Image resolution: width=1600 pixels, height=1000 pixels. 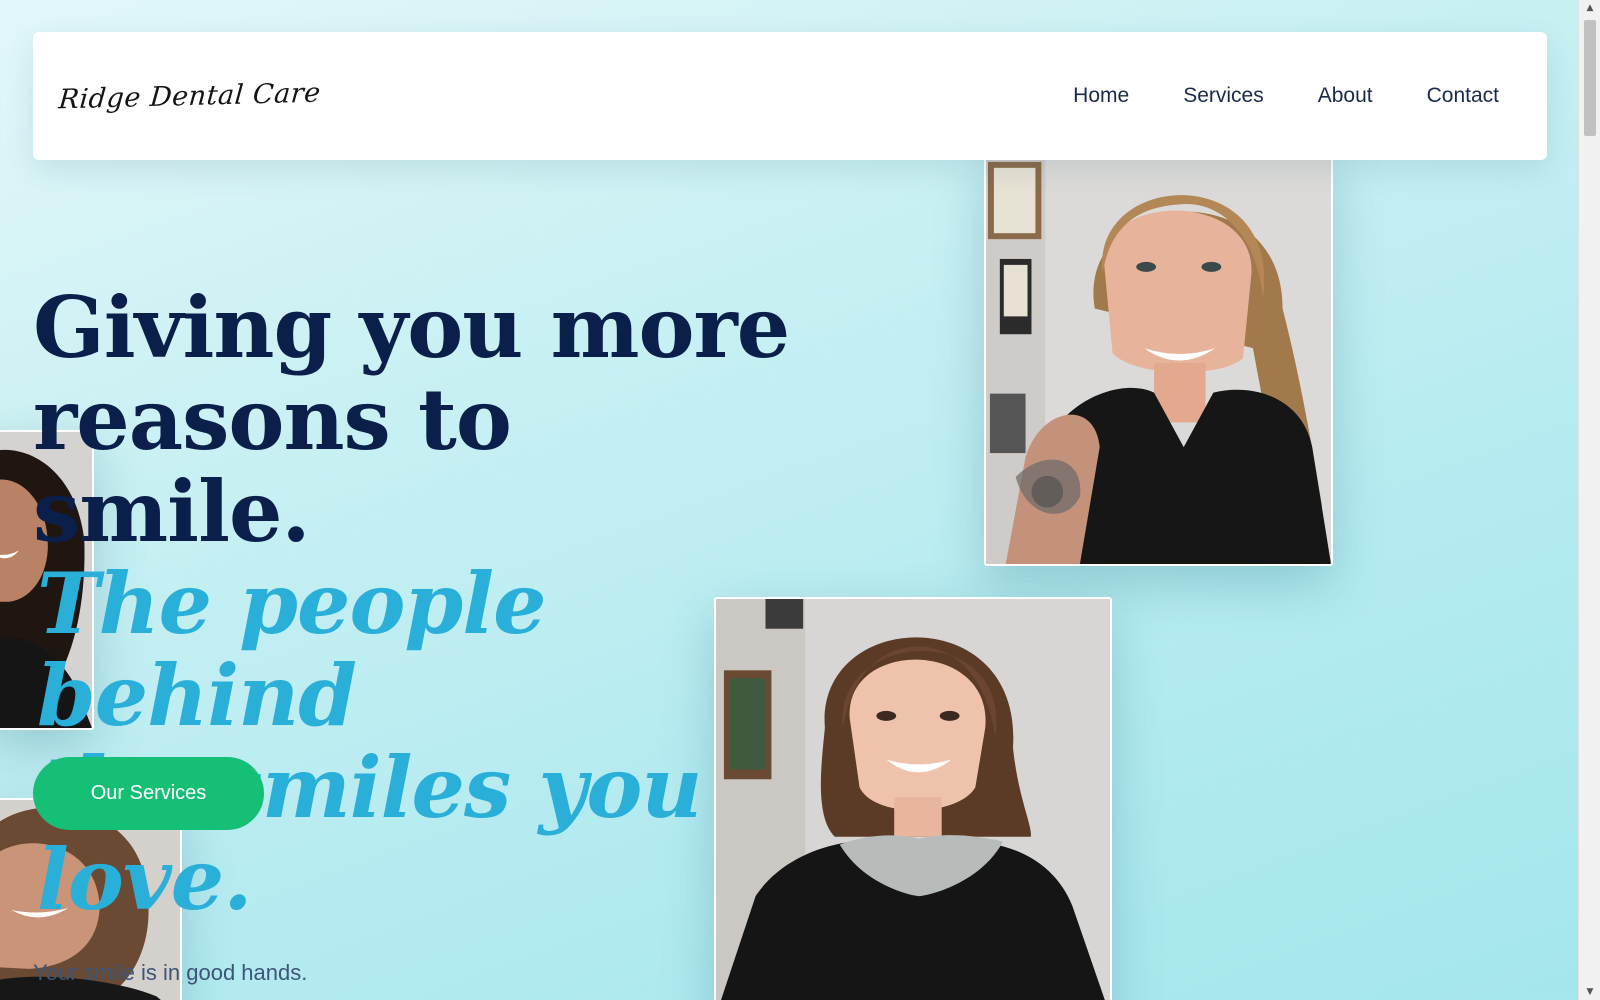 I want to click on hero-headline-line-2: reasons to smile., so click(x=272, y=465).